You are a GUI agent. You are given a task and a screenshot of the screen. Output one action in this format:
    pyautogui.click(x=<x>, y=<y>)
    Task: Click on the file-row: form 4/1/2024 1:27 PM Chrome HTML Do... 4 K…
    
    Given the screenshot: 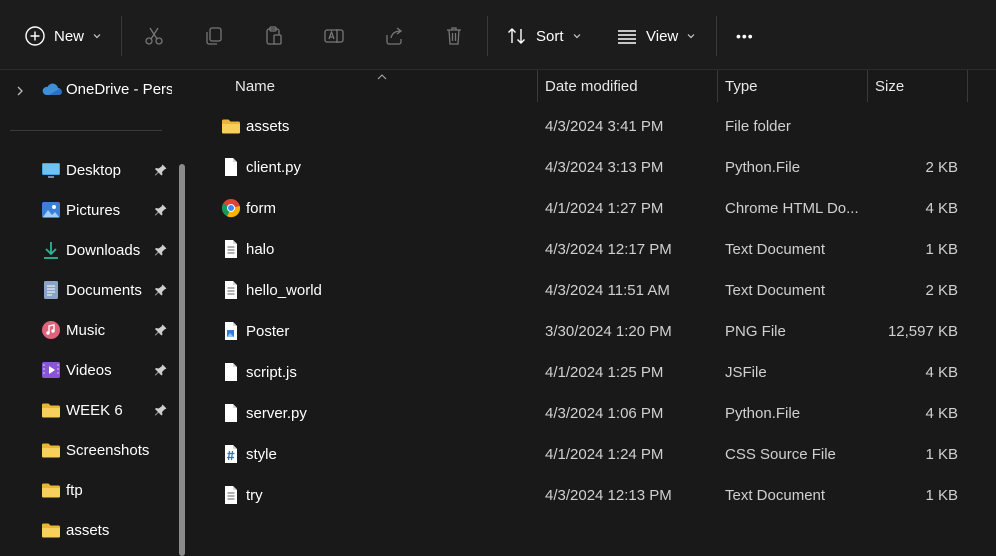 What is the action you would take?
    pyautogui.click(x=595, y=210)
    